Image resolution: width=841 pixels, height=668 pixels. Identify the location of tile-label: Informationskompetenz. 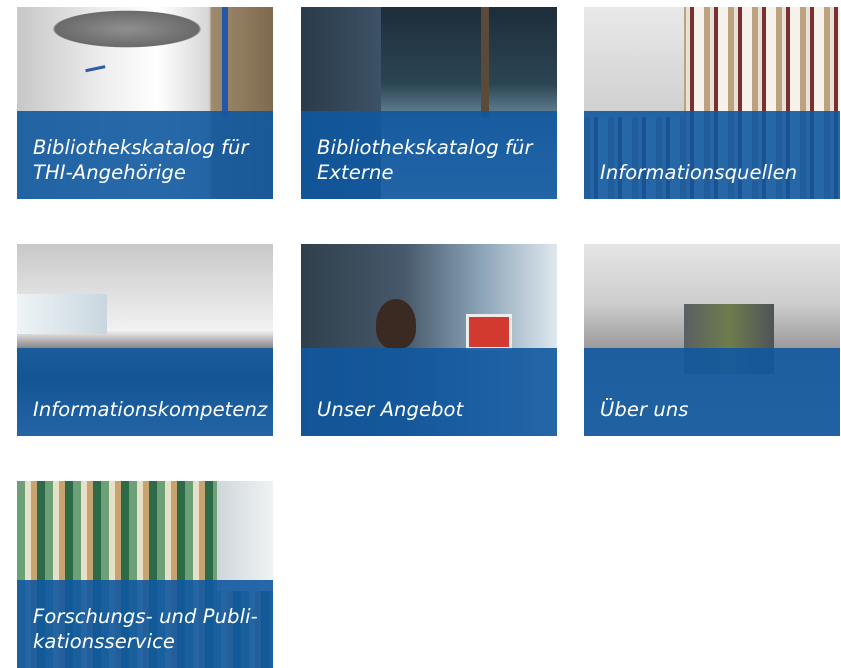
(150, 409).